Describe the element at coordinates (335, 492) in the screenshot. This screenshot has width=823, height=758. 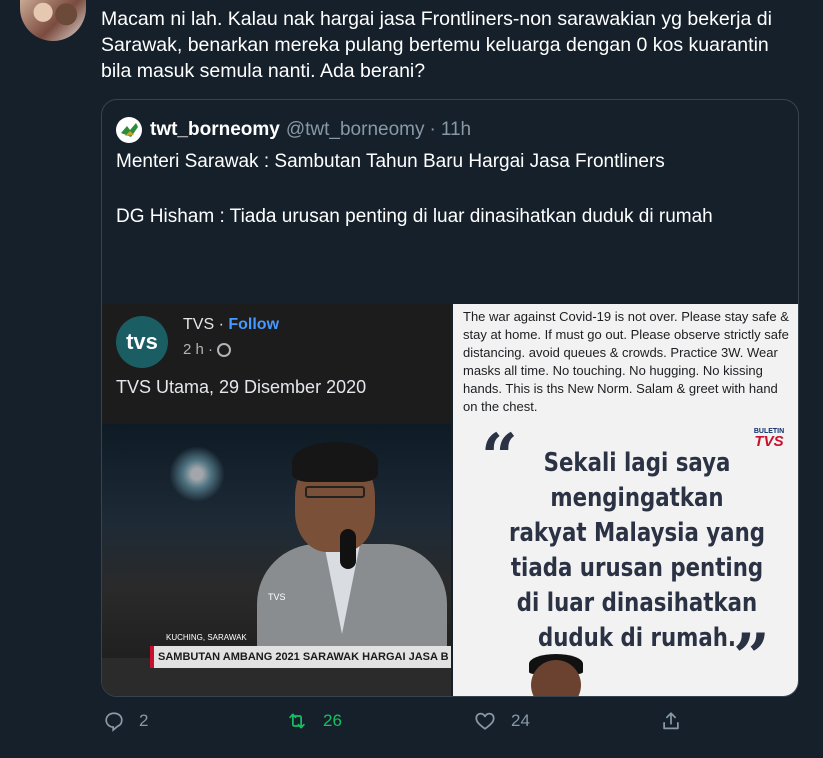
I see `speaker-glasses` at that location.